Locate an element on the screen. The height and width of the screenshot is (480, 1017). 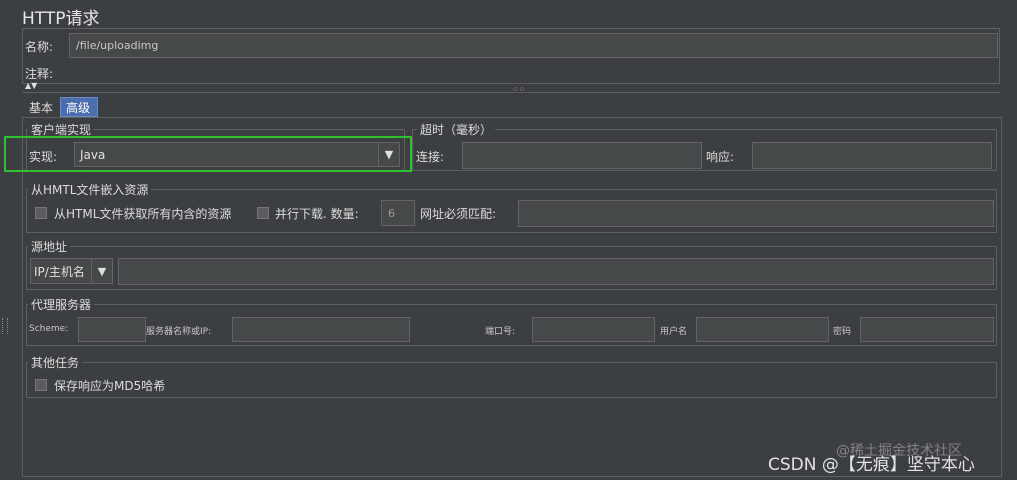
md5-hash-label: 保存响应为MD5哈希 is located at coordinates (110, 386).